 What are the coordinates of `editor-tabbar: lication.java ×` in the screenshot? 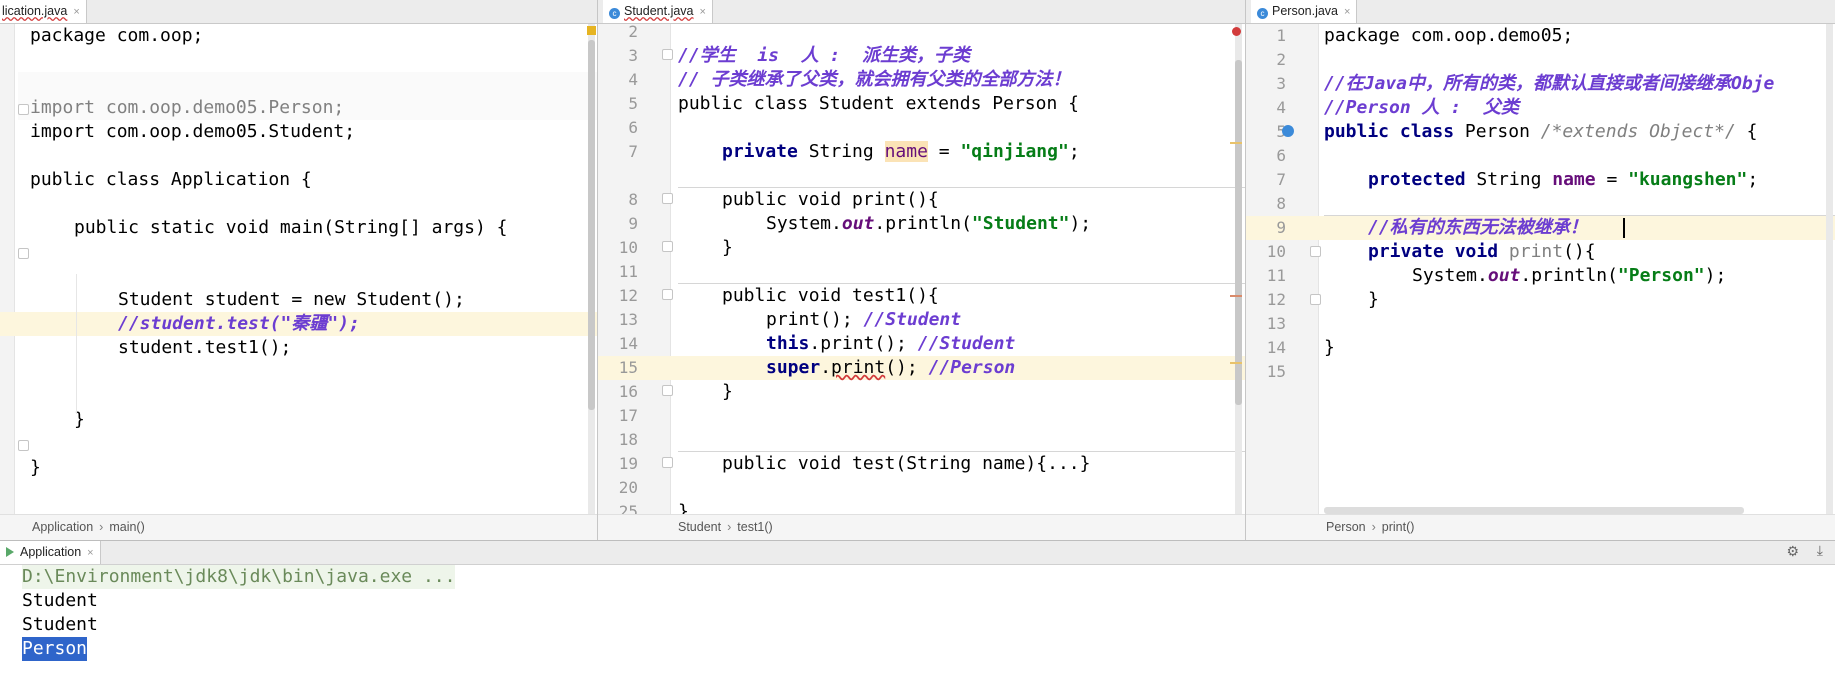 It's located at (298, 12).